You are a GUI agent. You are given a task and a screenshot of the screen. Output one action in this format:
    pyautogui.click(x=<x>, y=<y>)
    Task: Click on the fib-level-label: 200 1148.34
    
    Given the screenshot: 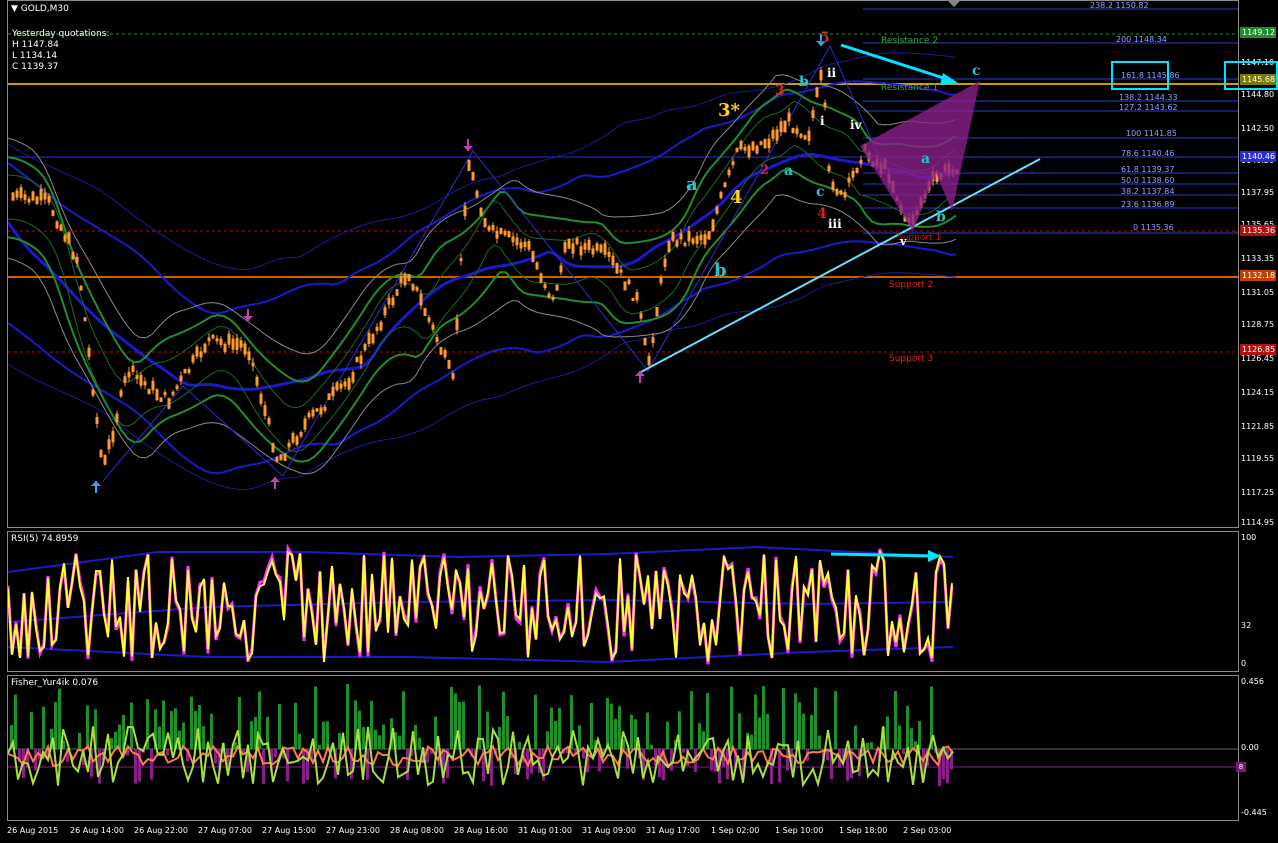 What is the action you would take?
    pyautogui.click(x=1141, y=39)
    